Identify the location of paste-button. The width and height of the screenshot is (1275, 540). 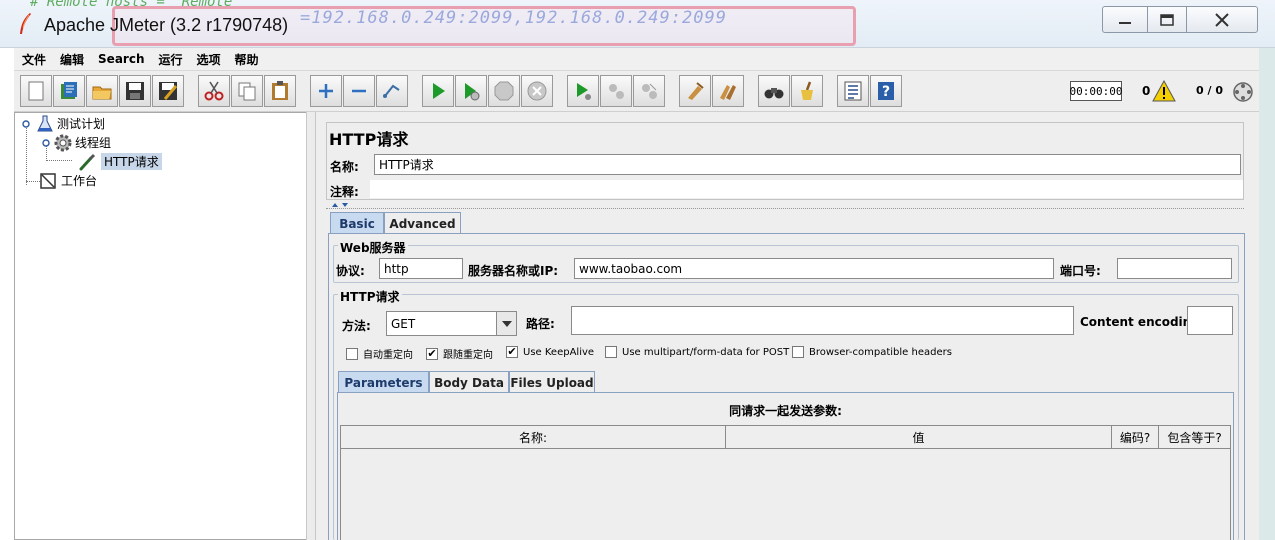
(280, 91).